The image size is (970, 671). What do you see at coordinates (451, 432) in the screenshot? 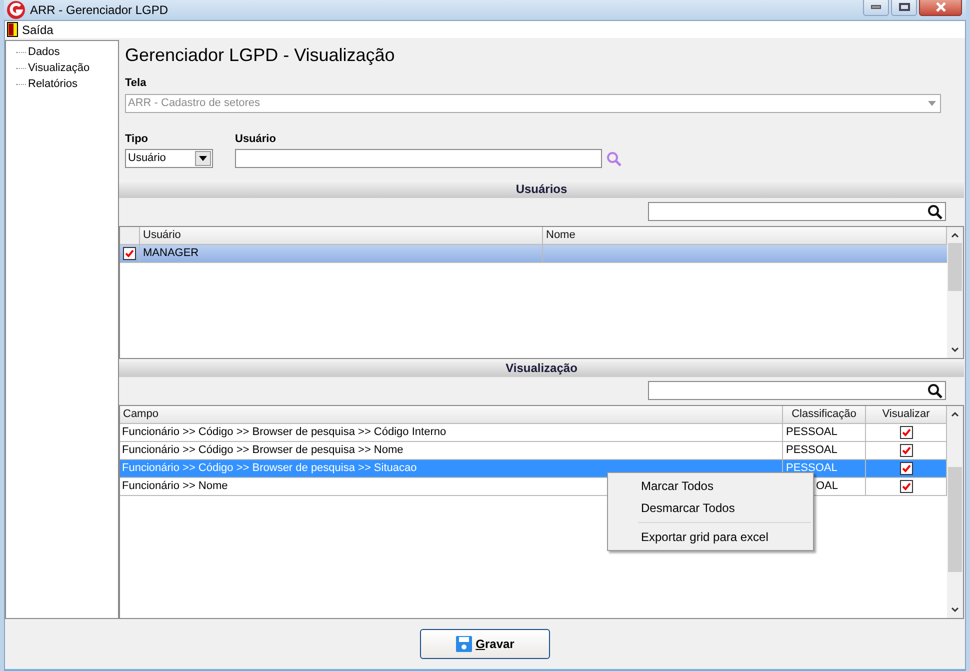
I see `table-cell: Funcionário >> Código >> Browser de pesquisa >> Código Interno` at bounding box center [451, 432].